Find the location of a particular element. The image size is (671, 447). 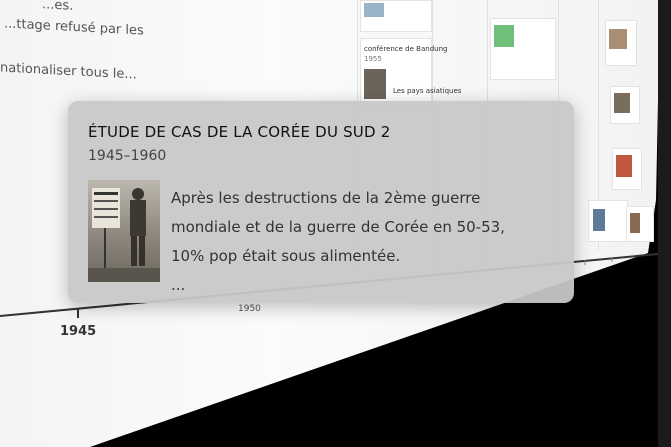

event-date: 1955 is located at coordinates (373, 59).